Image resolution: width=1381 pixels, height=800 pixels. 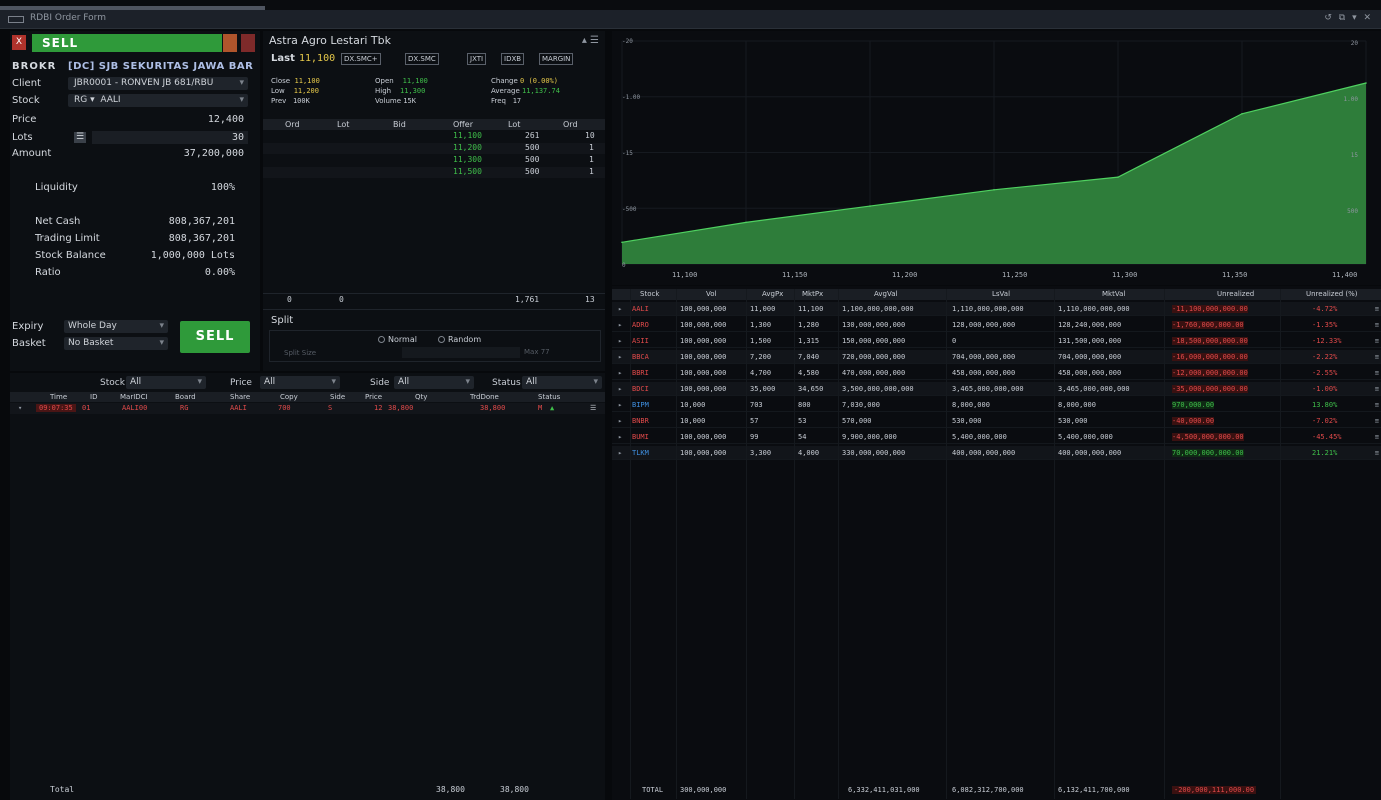 I want to click on order-id: 01, so click(x=86, y=408).